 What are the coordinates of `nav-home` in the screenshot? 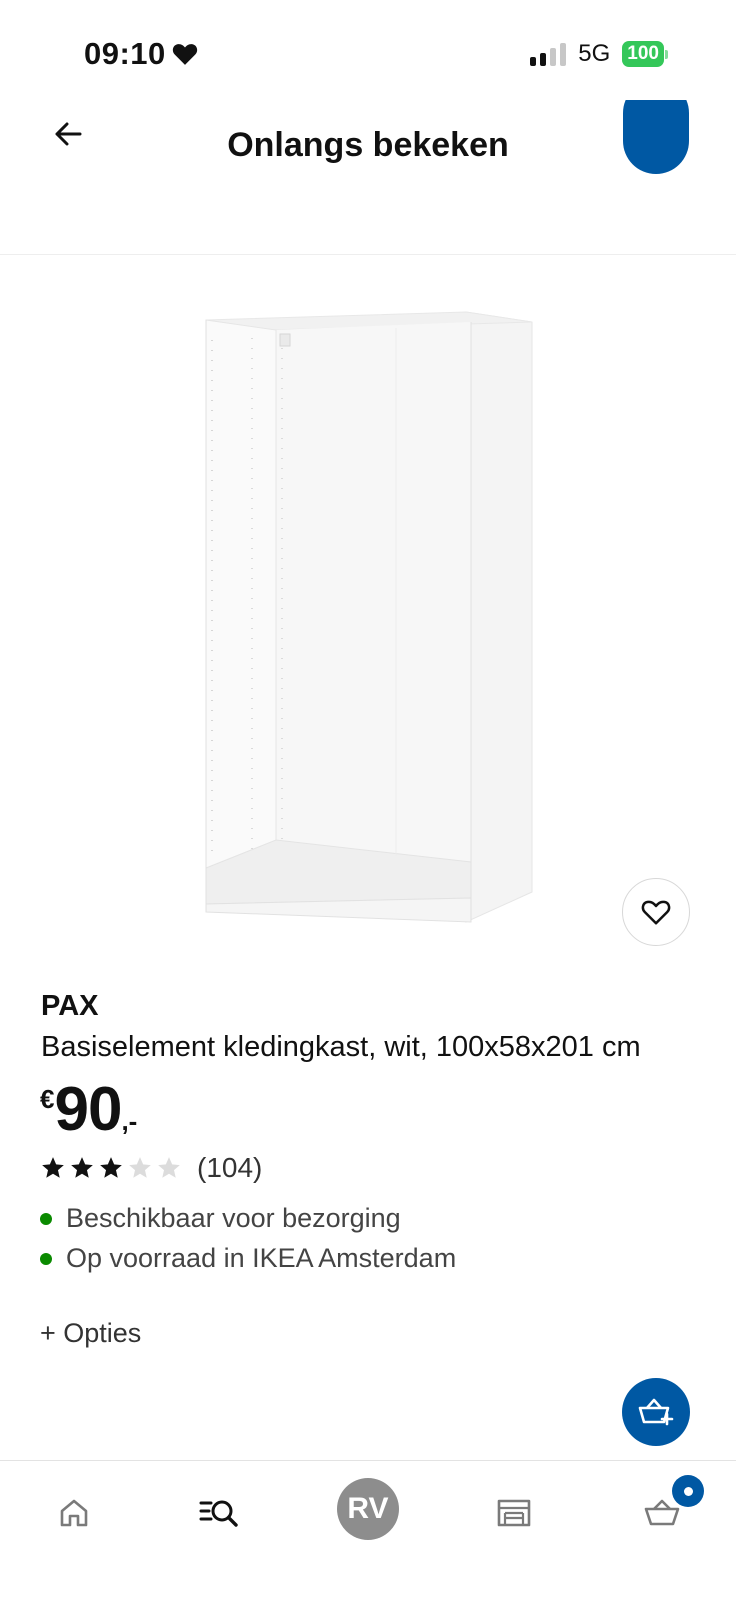 It's located at (74, 1513).